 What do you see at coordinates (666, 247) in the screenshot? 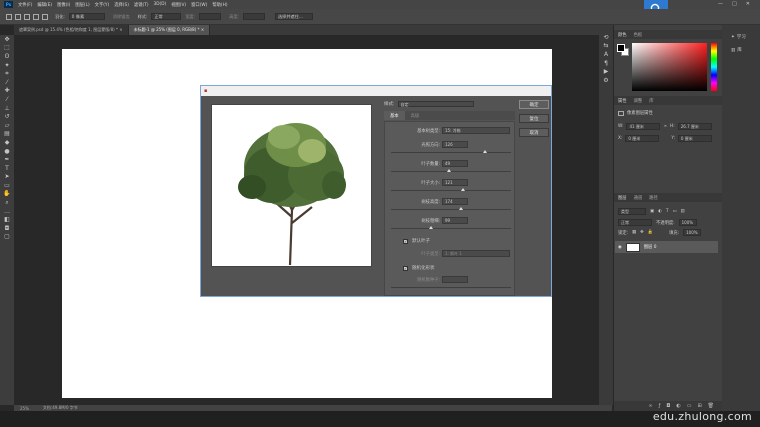
I see `layer-row: ◉ 图层 0` at bounding box center [666, 247].